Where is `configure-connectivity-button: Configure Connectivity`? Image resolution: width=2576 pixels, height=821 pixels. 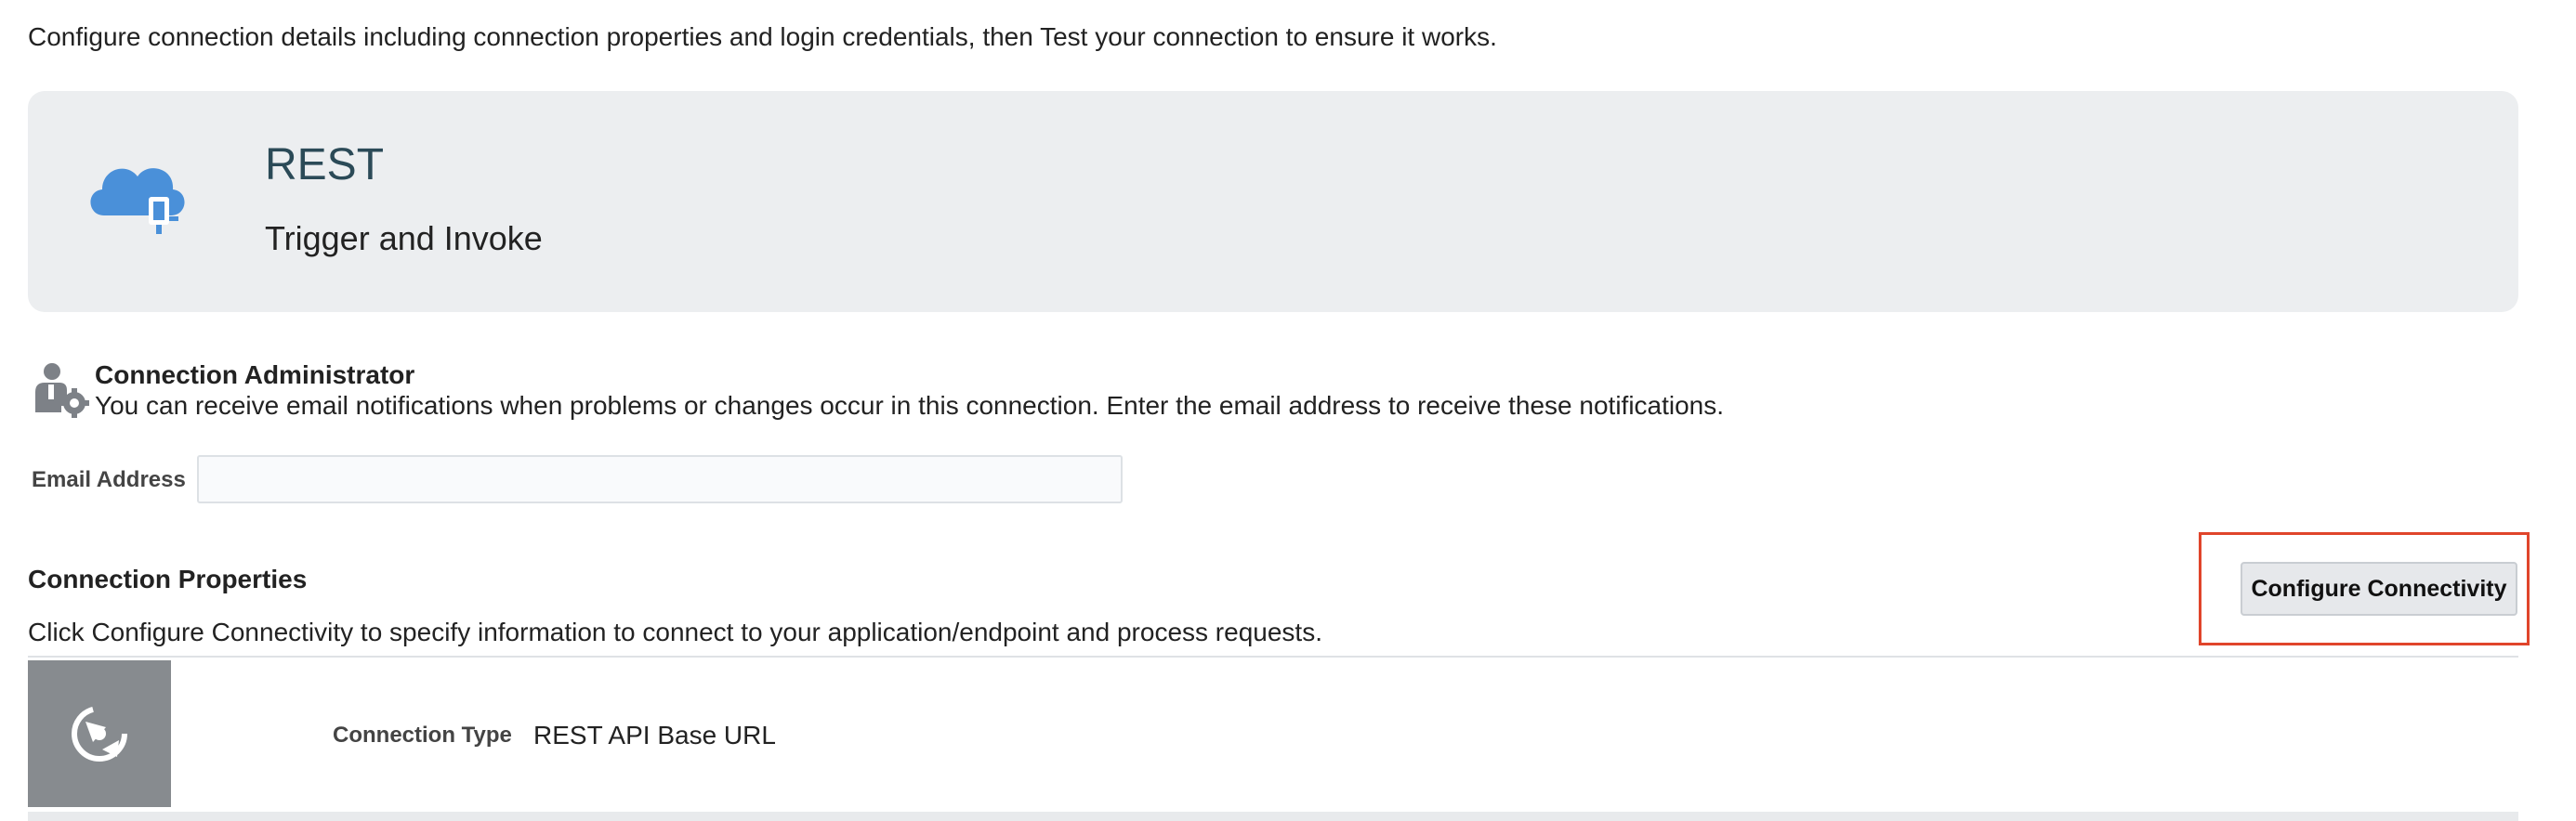
configure-connectivity-button: Configure Connectivity is located at coordinates (2379, 589).